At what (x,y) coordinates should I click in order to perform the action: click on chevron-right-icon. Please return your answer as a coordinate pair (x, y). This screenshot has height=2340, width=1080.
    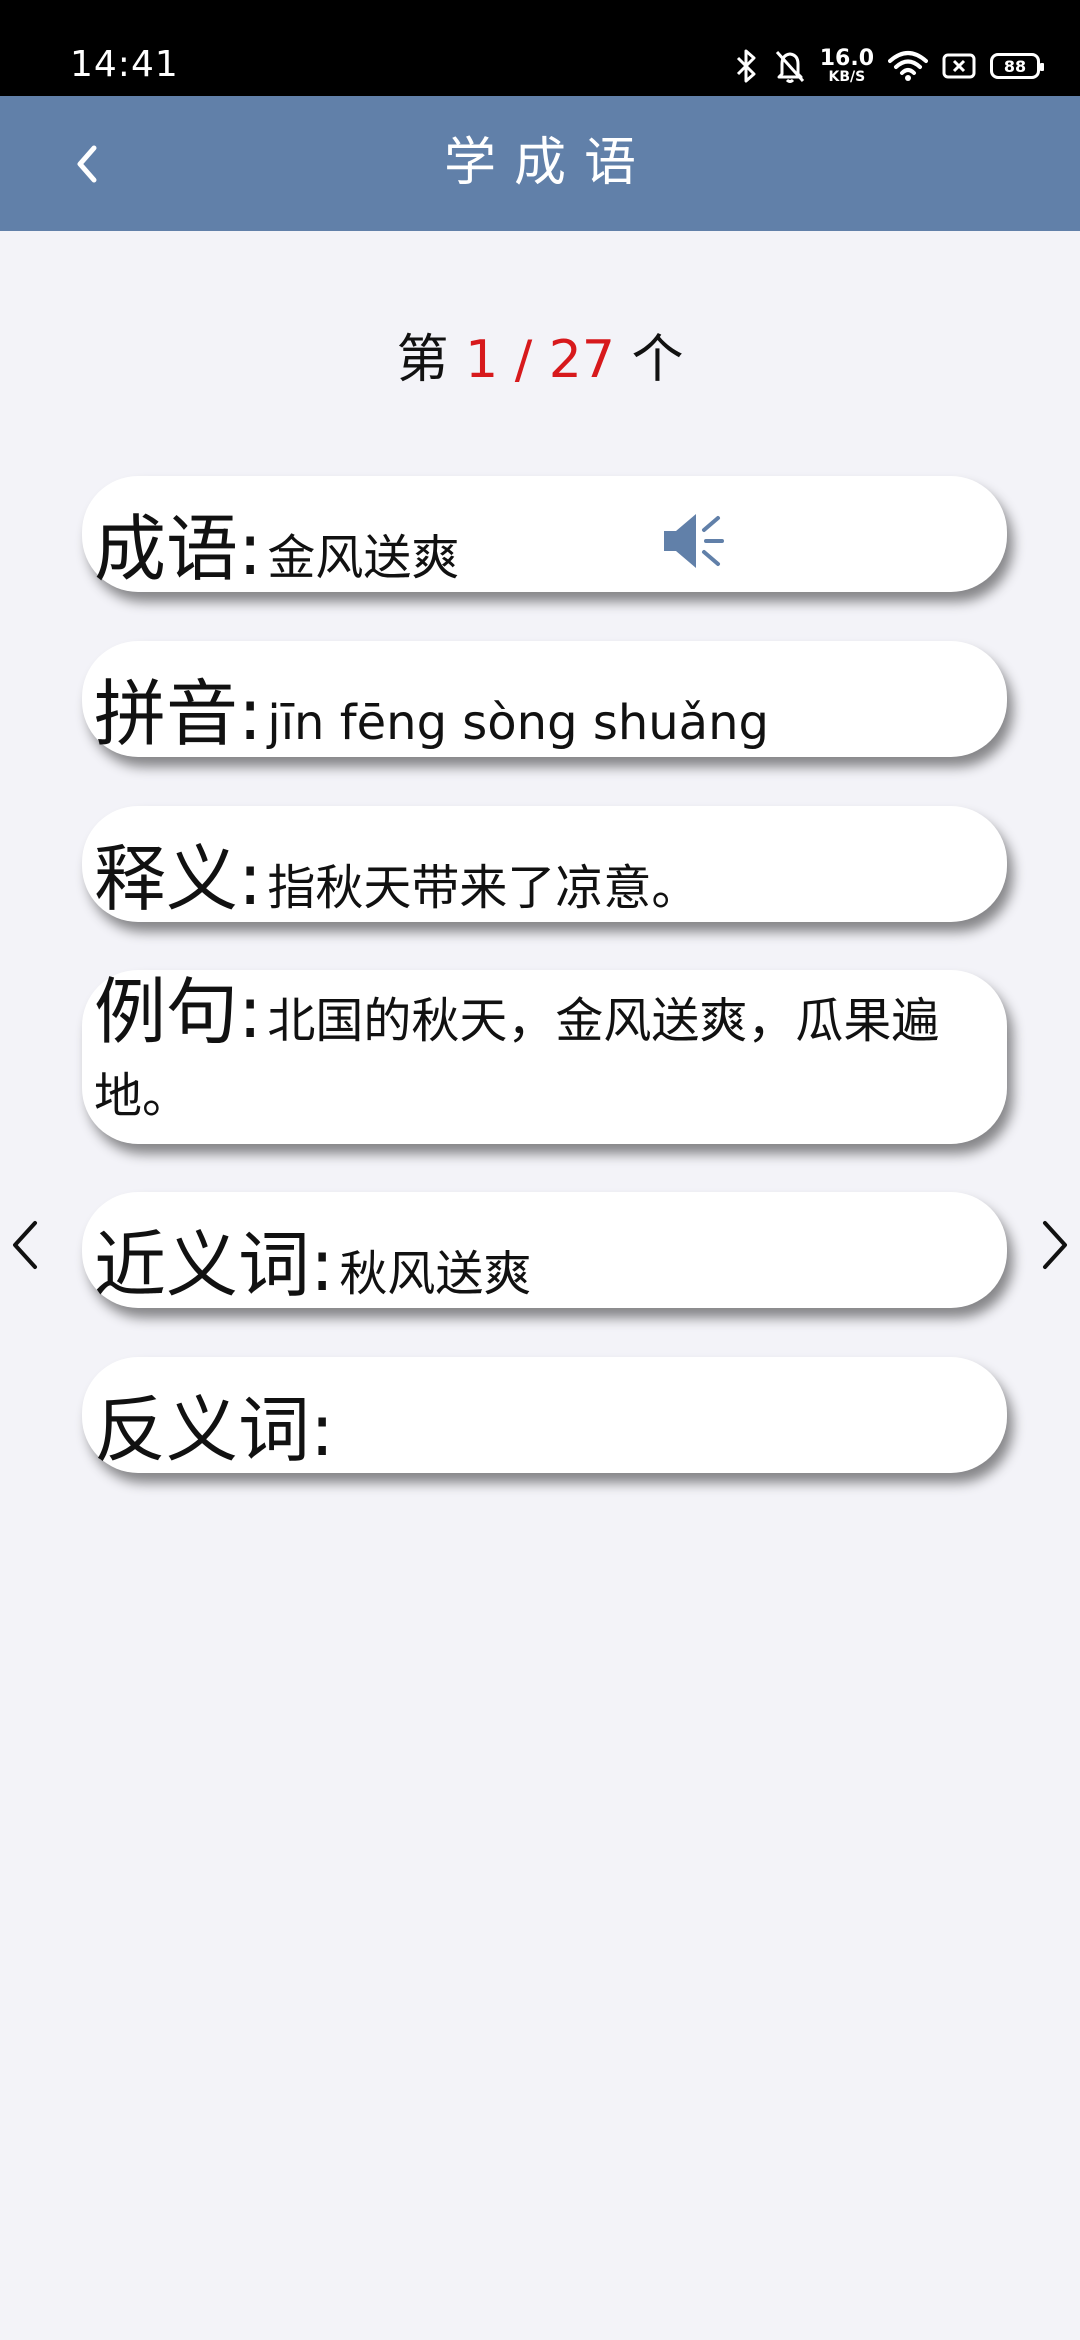
    Looking at the image, I should click on (1055, 1245).